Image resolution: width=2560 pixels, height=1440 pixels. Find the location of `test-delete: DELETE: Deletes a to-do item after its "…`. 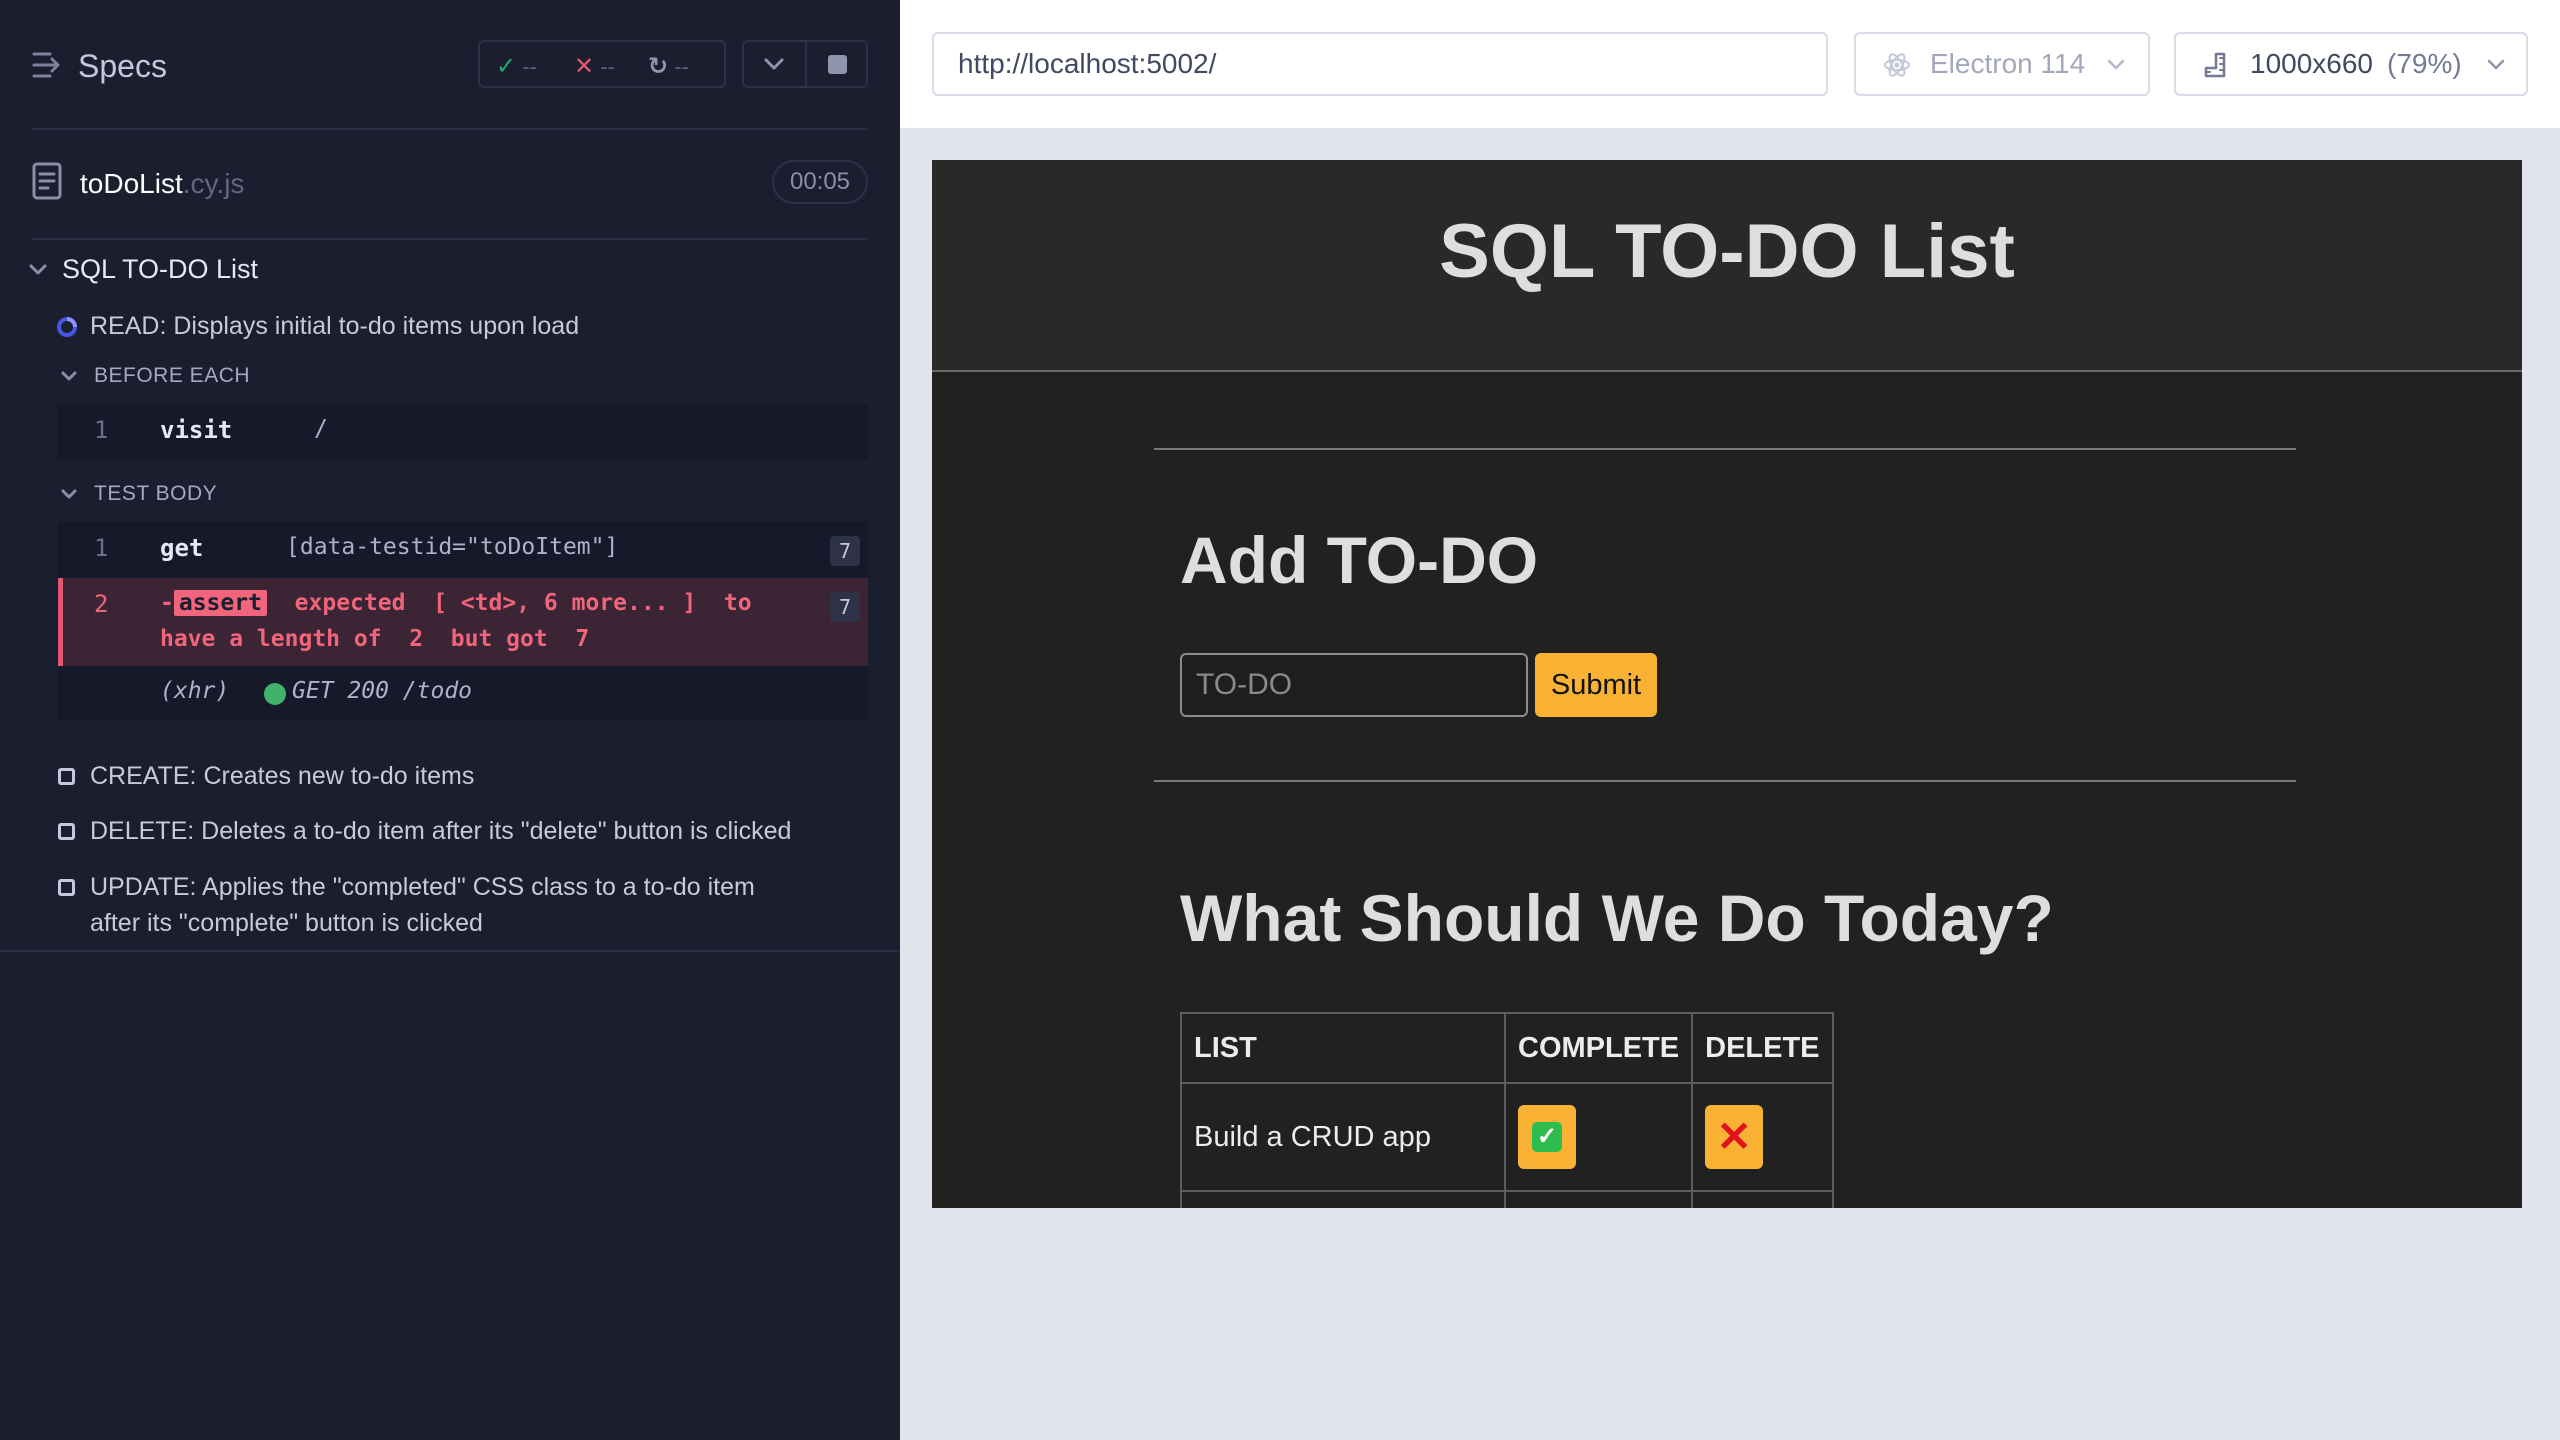

test-delete: DELETE: Deletes a to-do item after its "… is located at coordinates (466, 831).